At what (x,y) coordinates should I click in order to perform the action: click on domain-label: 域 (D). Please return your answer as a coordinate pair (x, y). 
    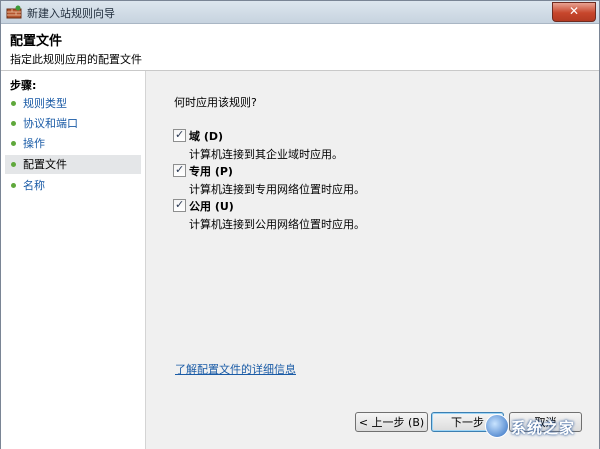
    Looking at the image, I should click on (206, 136).